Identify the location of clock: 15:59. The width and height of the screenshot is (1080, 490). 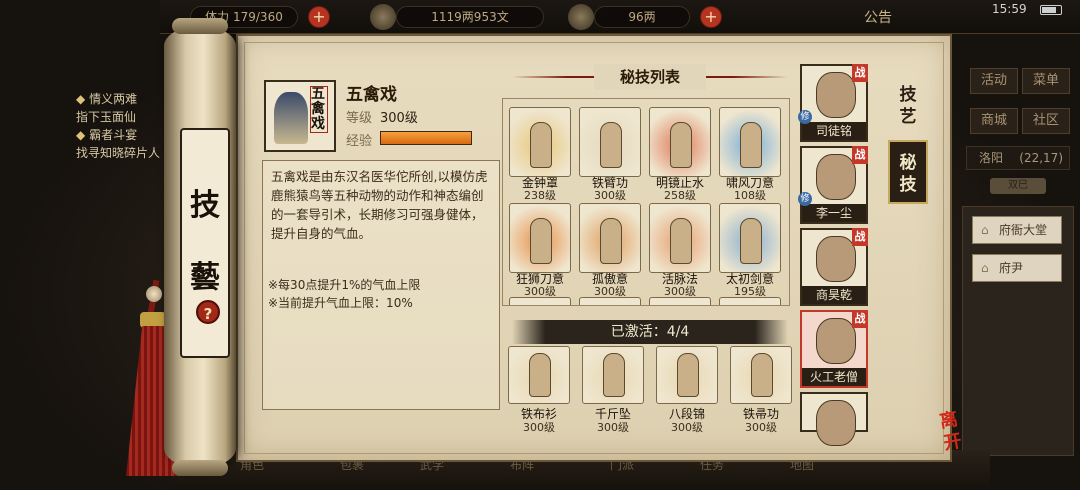
(1009, 9).